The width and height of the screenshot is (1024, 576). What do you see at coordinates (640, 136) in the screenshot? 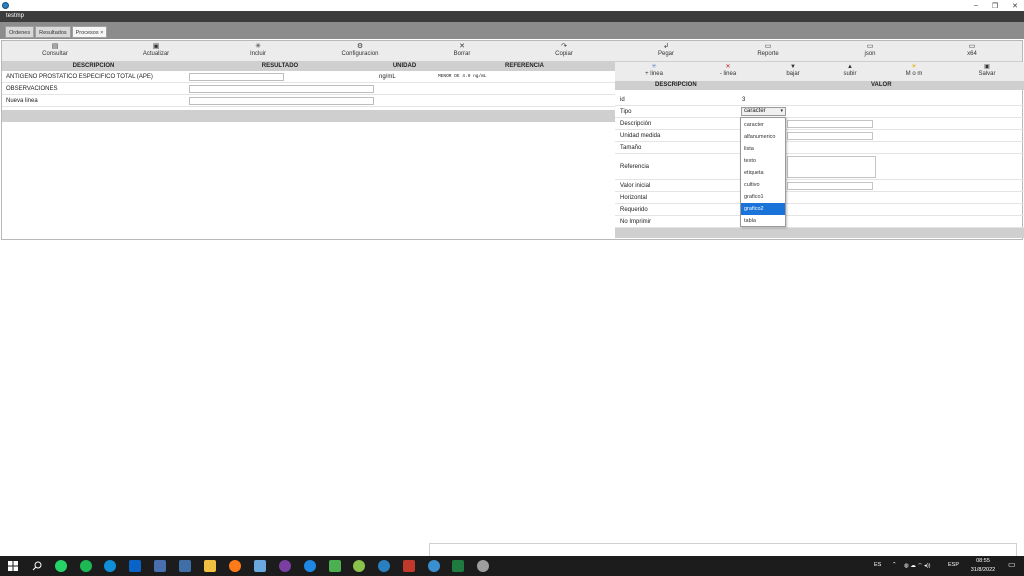
I see `property-label: Unidad medida` at bounding box center [640, 136].